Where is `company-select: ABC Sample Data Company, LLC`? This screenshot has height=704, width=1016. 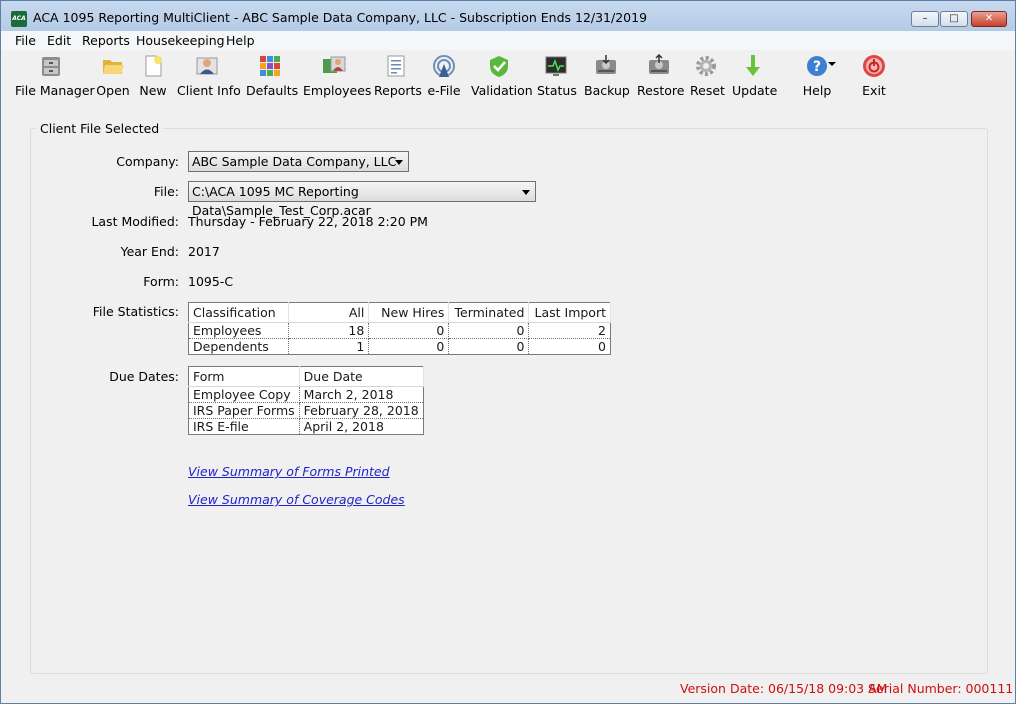
company-select: ABC Sample Data Company, LLC is located at coordinates (298, 161).